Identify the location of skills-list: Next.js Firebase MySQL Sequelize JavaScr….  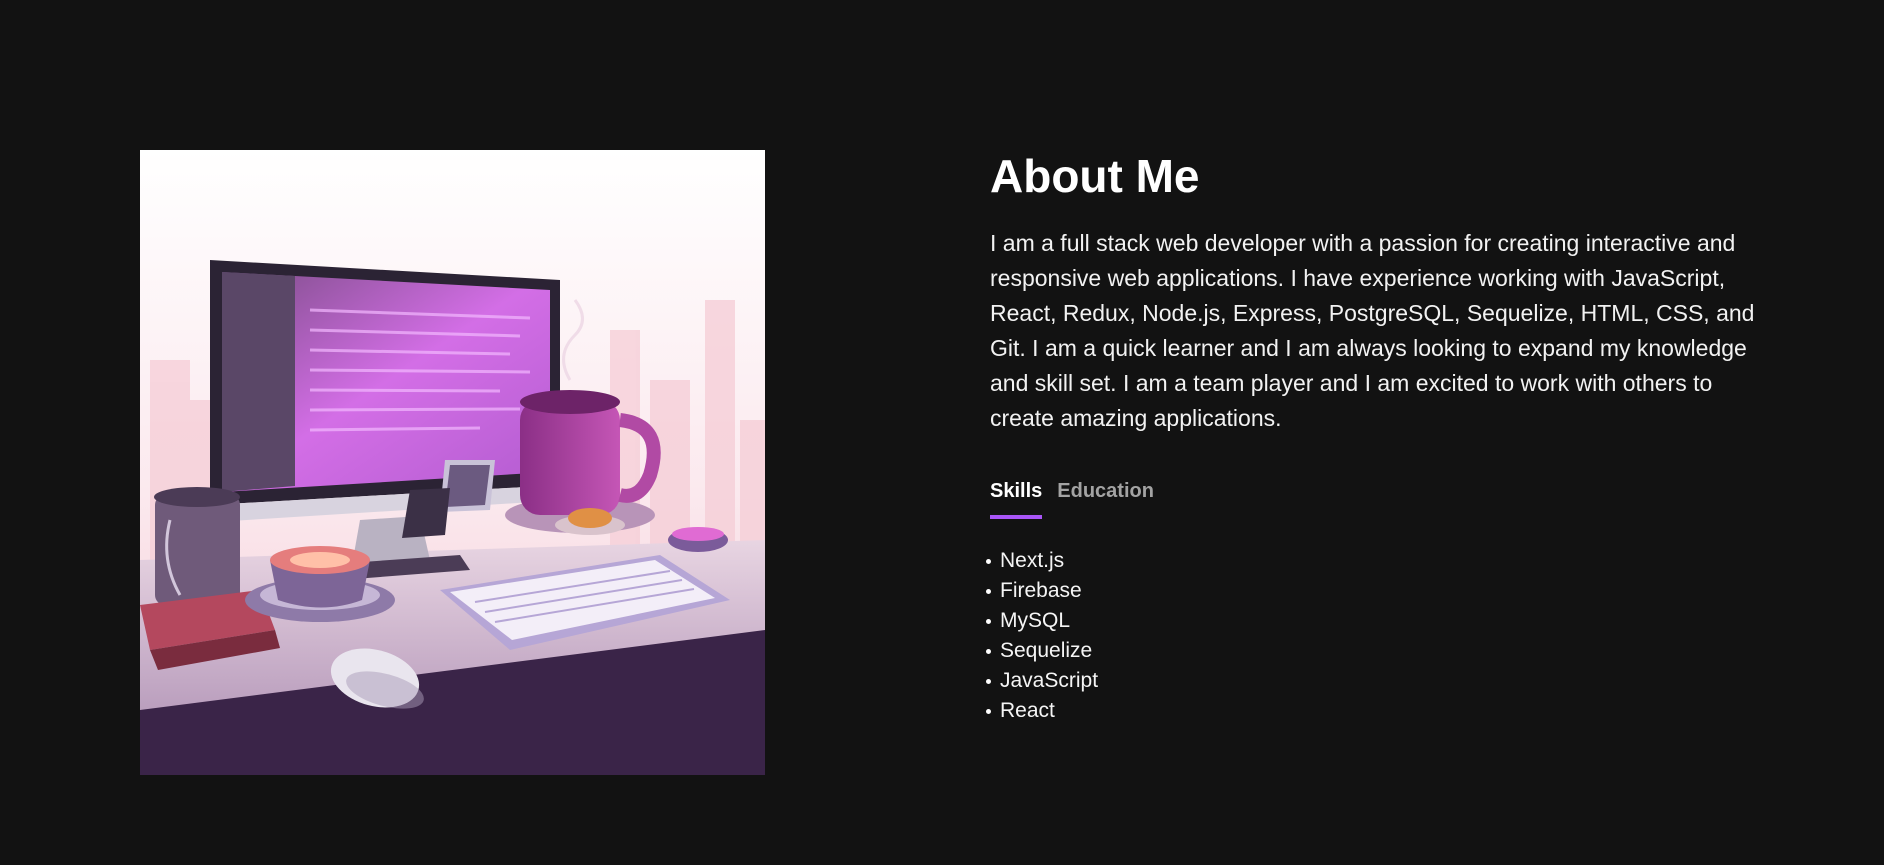
(1373, 636).